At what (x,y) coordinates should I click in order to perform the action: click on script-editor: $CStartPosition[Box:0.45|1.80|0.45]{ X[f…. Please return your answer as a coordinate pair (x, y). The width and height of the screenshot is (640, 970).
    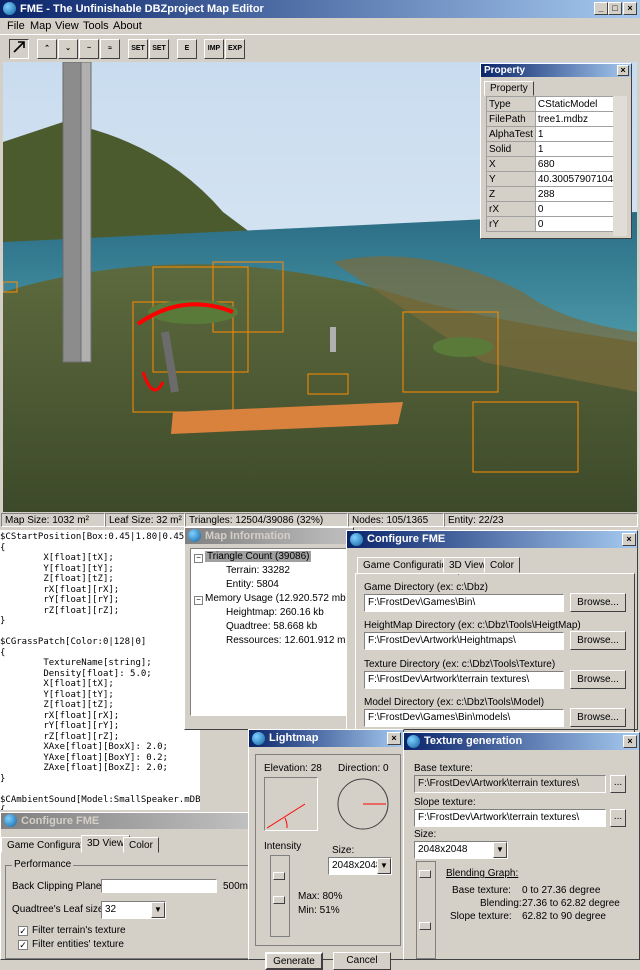
    Looking at the image, I should click on (100, 670).